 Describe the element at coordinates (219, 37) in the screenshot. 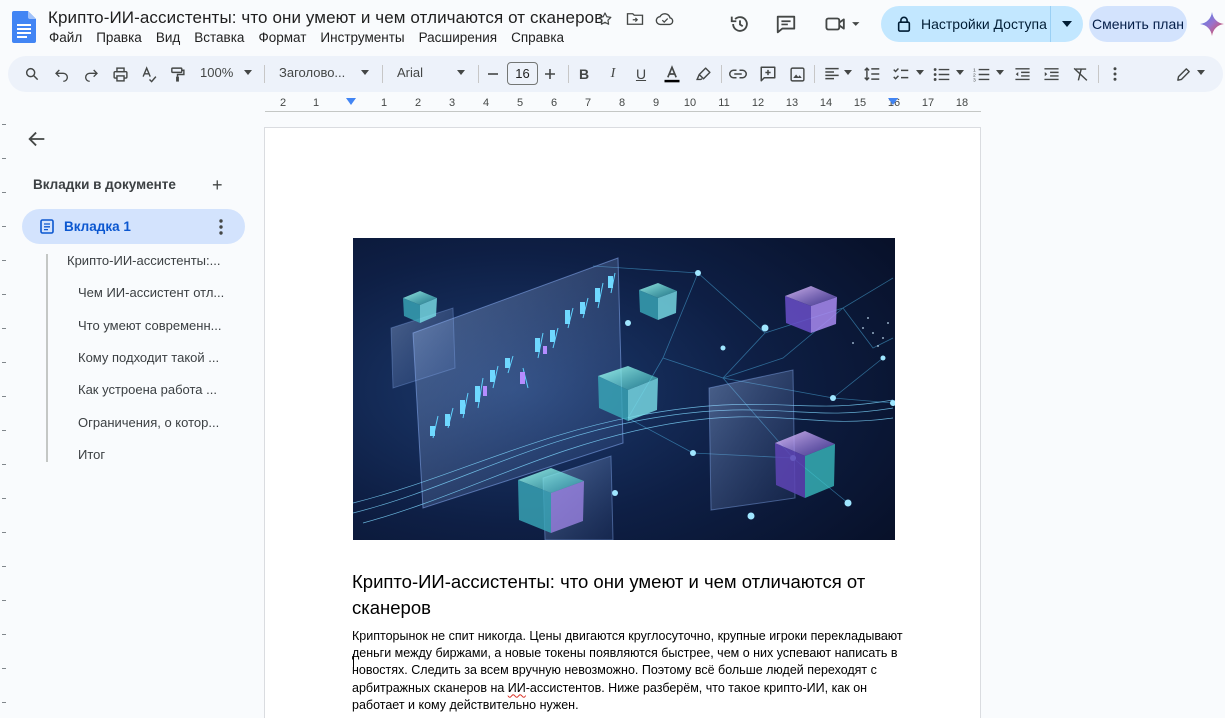

I see `menu-insert: Вставка` at that location.